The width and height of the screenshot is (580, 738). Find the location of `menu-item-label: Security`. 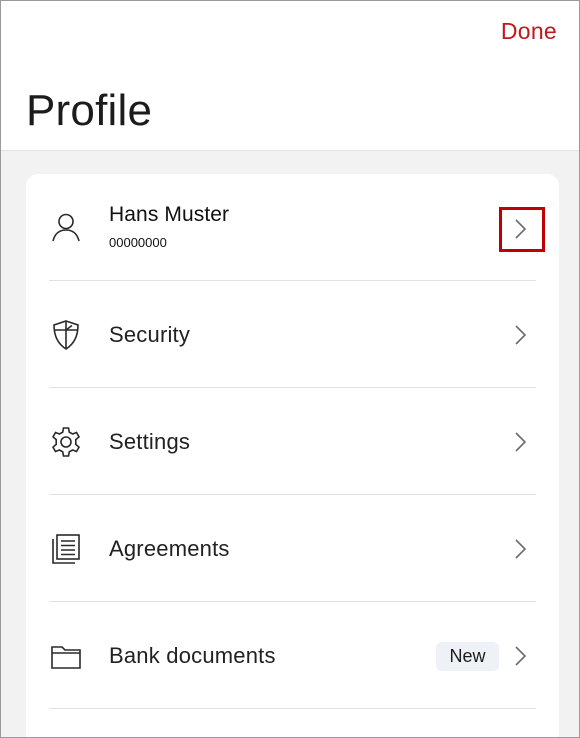

menu-item-label: Security is located at coordinates (150, 334).